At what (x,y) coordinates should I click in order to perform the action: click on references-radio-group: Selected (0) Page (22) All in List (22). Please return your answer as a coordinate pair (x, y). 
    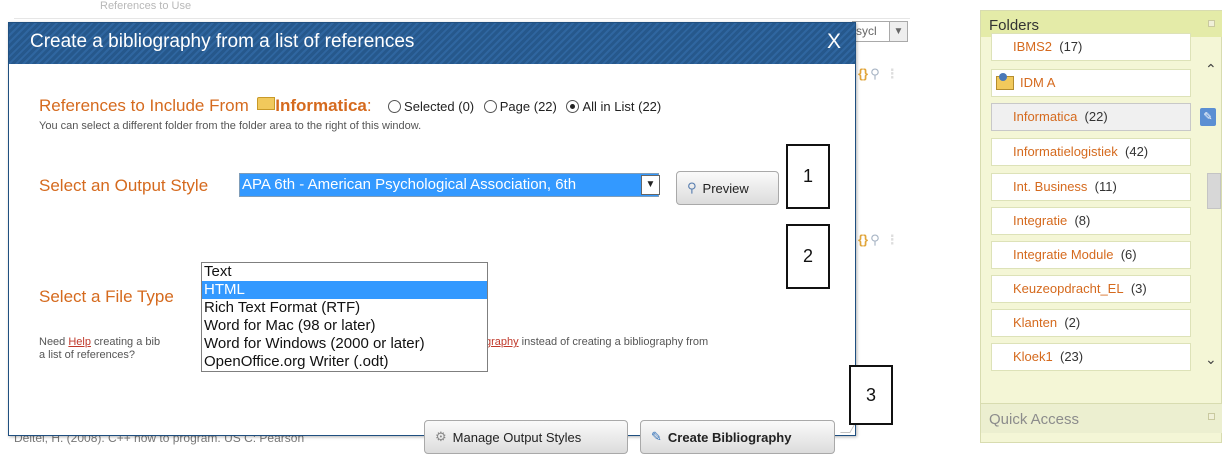
    Looking at the image, I should click on (521, 106).